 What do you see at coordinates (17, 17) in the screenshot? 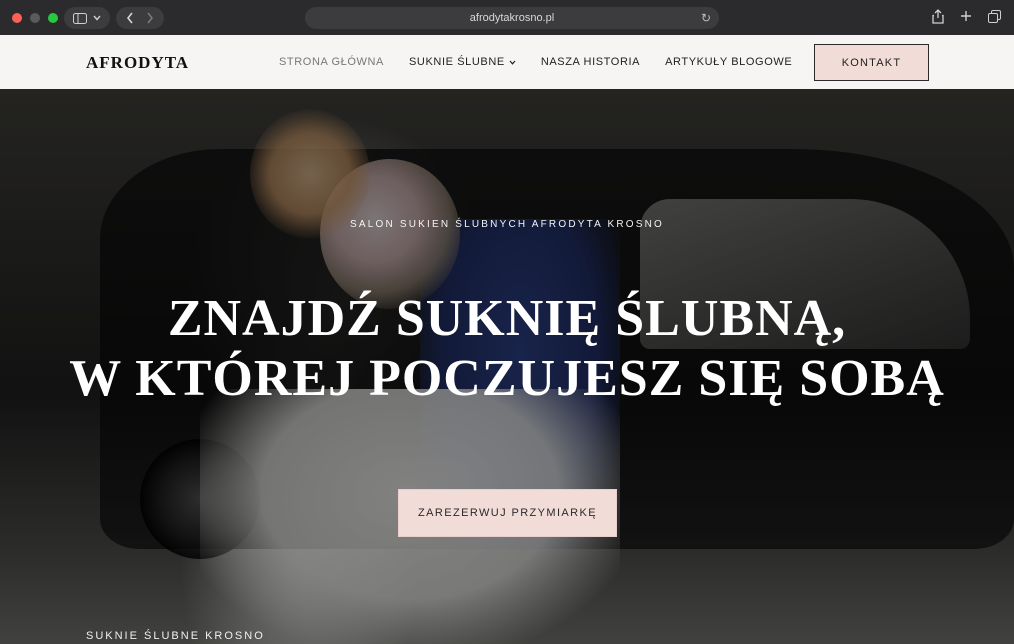
I see `close-window-button` at bounding box center [17, 17].